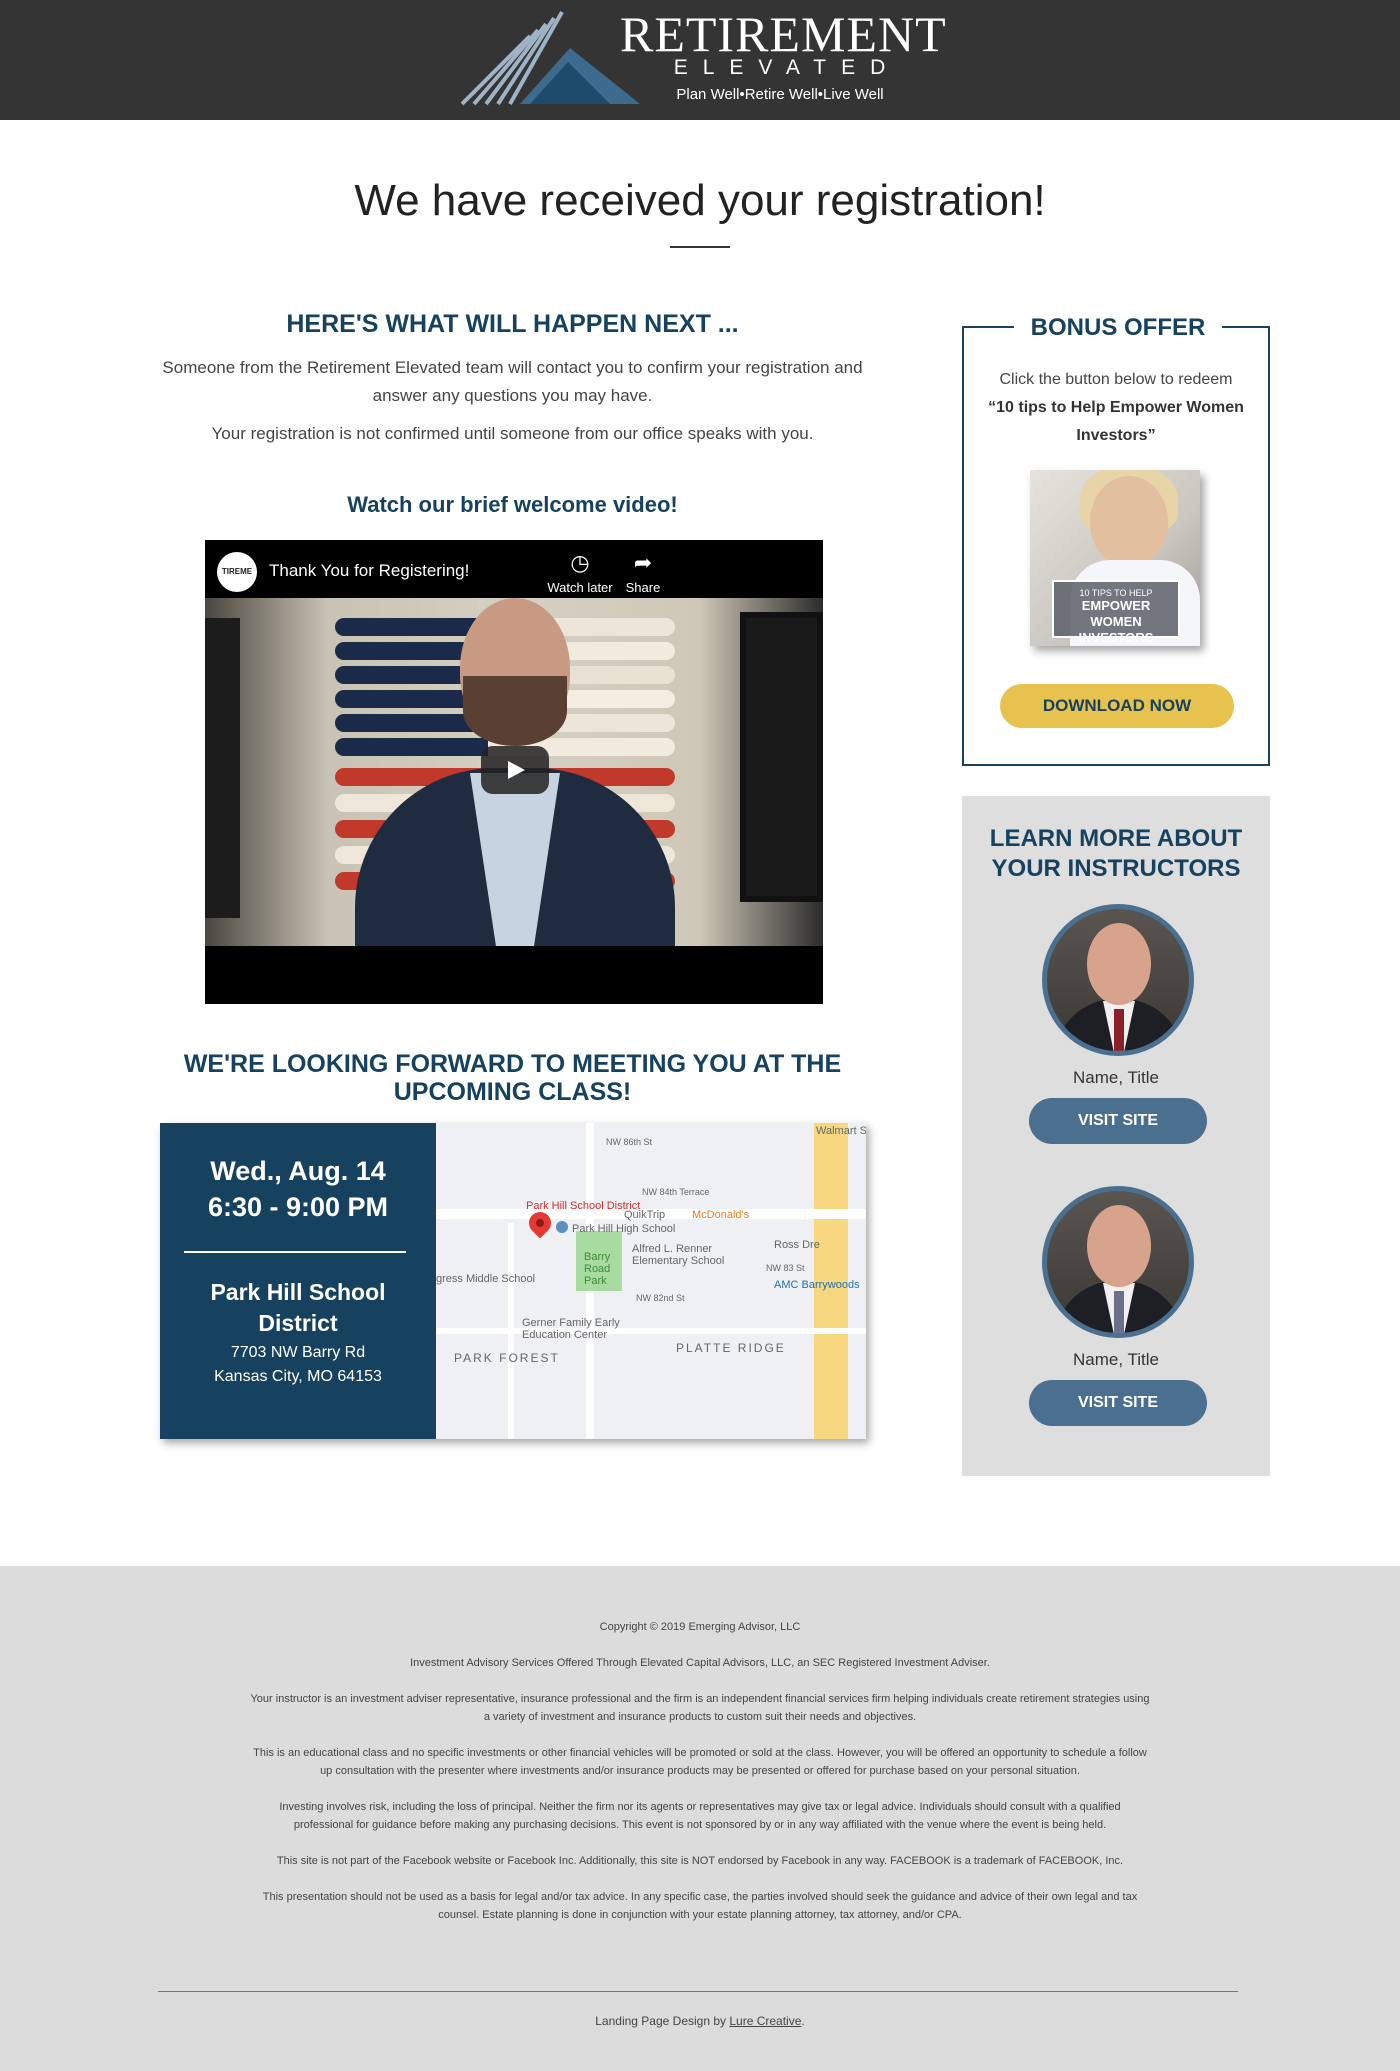 Image resolution: width=1400 pixels, height=2071 pixels. I want to click on ebook-line-2: EMPOWER, so click(1116, 605).